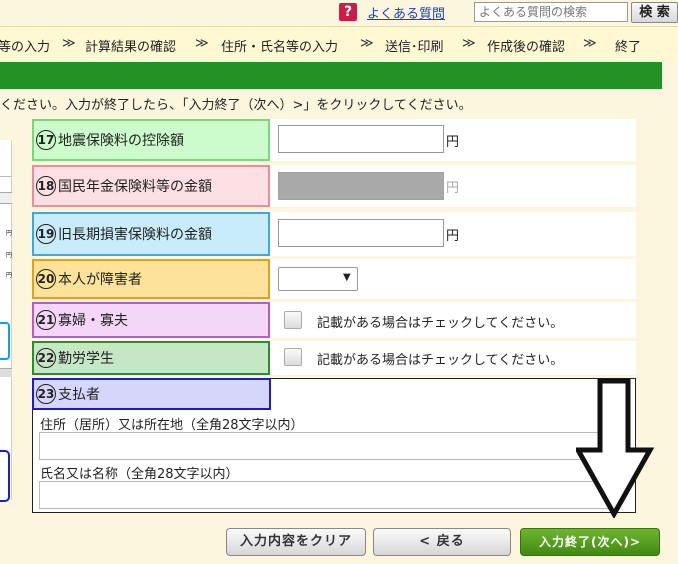 The height and width of the screenshot is (564, 678). What do you see at coordinates (151, 279) in the screenshot?
I see `field-label: 20 本人が障害者` at bounding box center [151, 279].